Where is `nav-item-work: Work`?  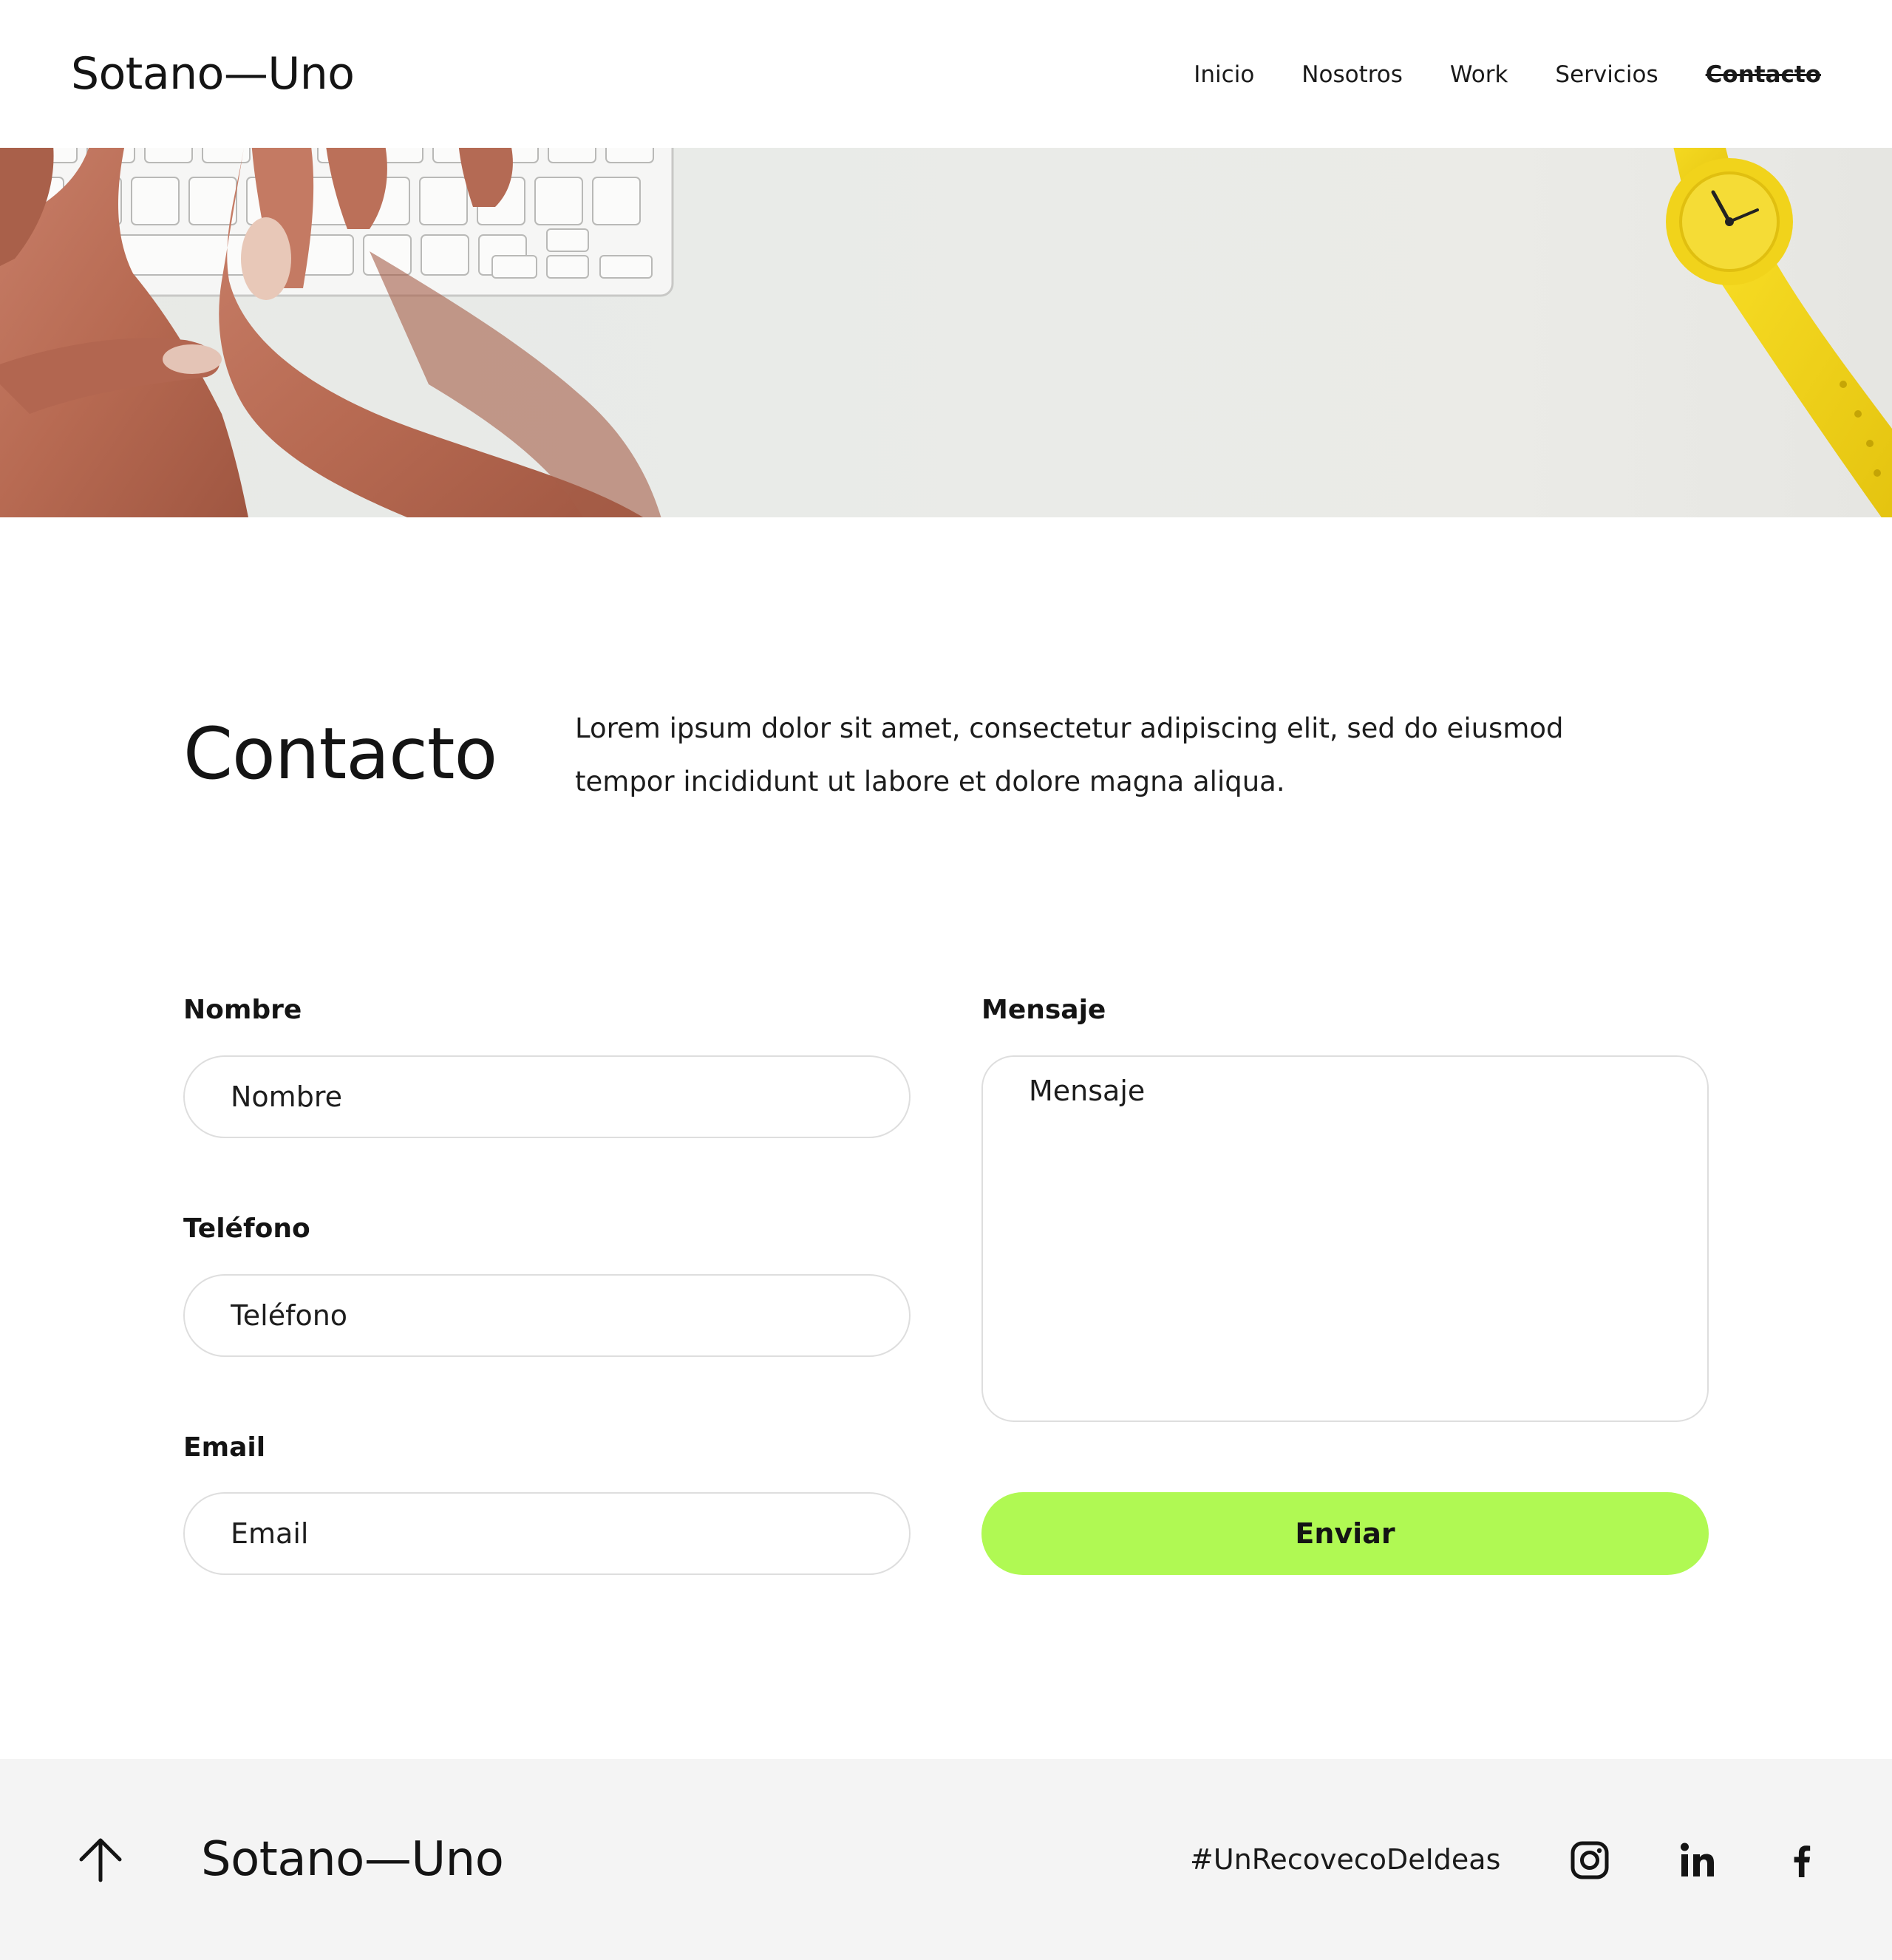 nav-item-work: Work is located at coordinates (1479, 74).